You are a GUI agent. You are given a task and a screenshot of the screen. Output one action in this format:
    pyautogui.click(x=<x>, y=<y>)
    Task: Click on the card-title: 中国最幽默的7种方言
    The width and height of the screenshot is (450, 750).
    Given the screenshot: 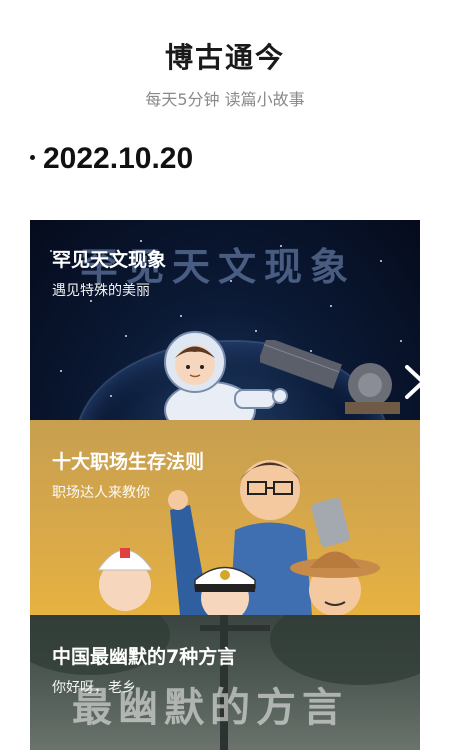 What is the action you would take?
    pyautogui.click(x=144, y=657)
    